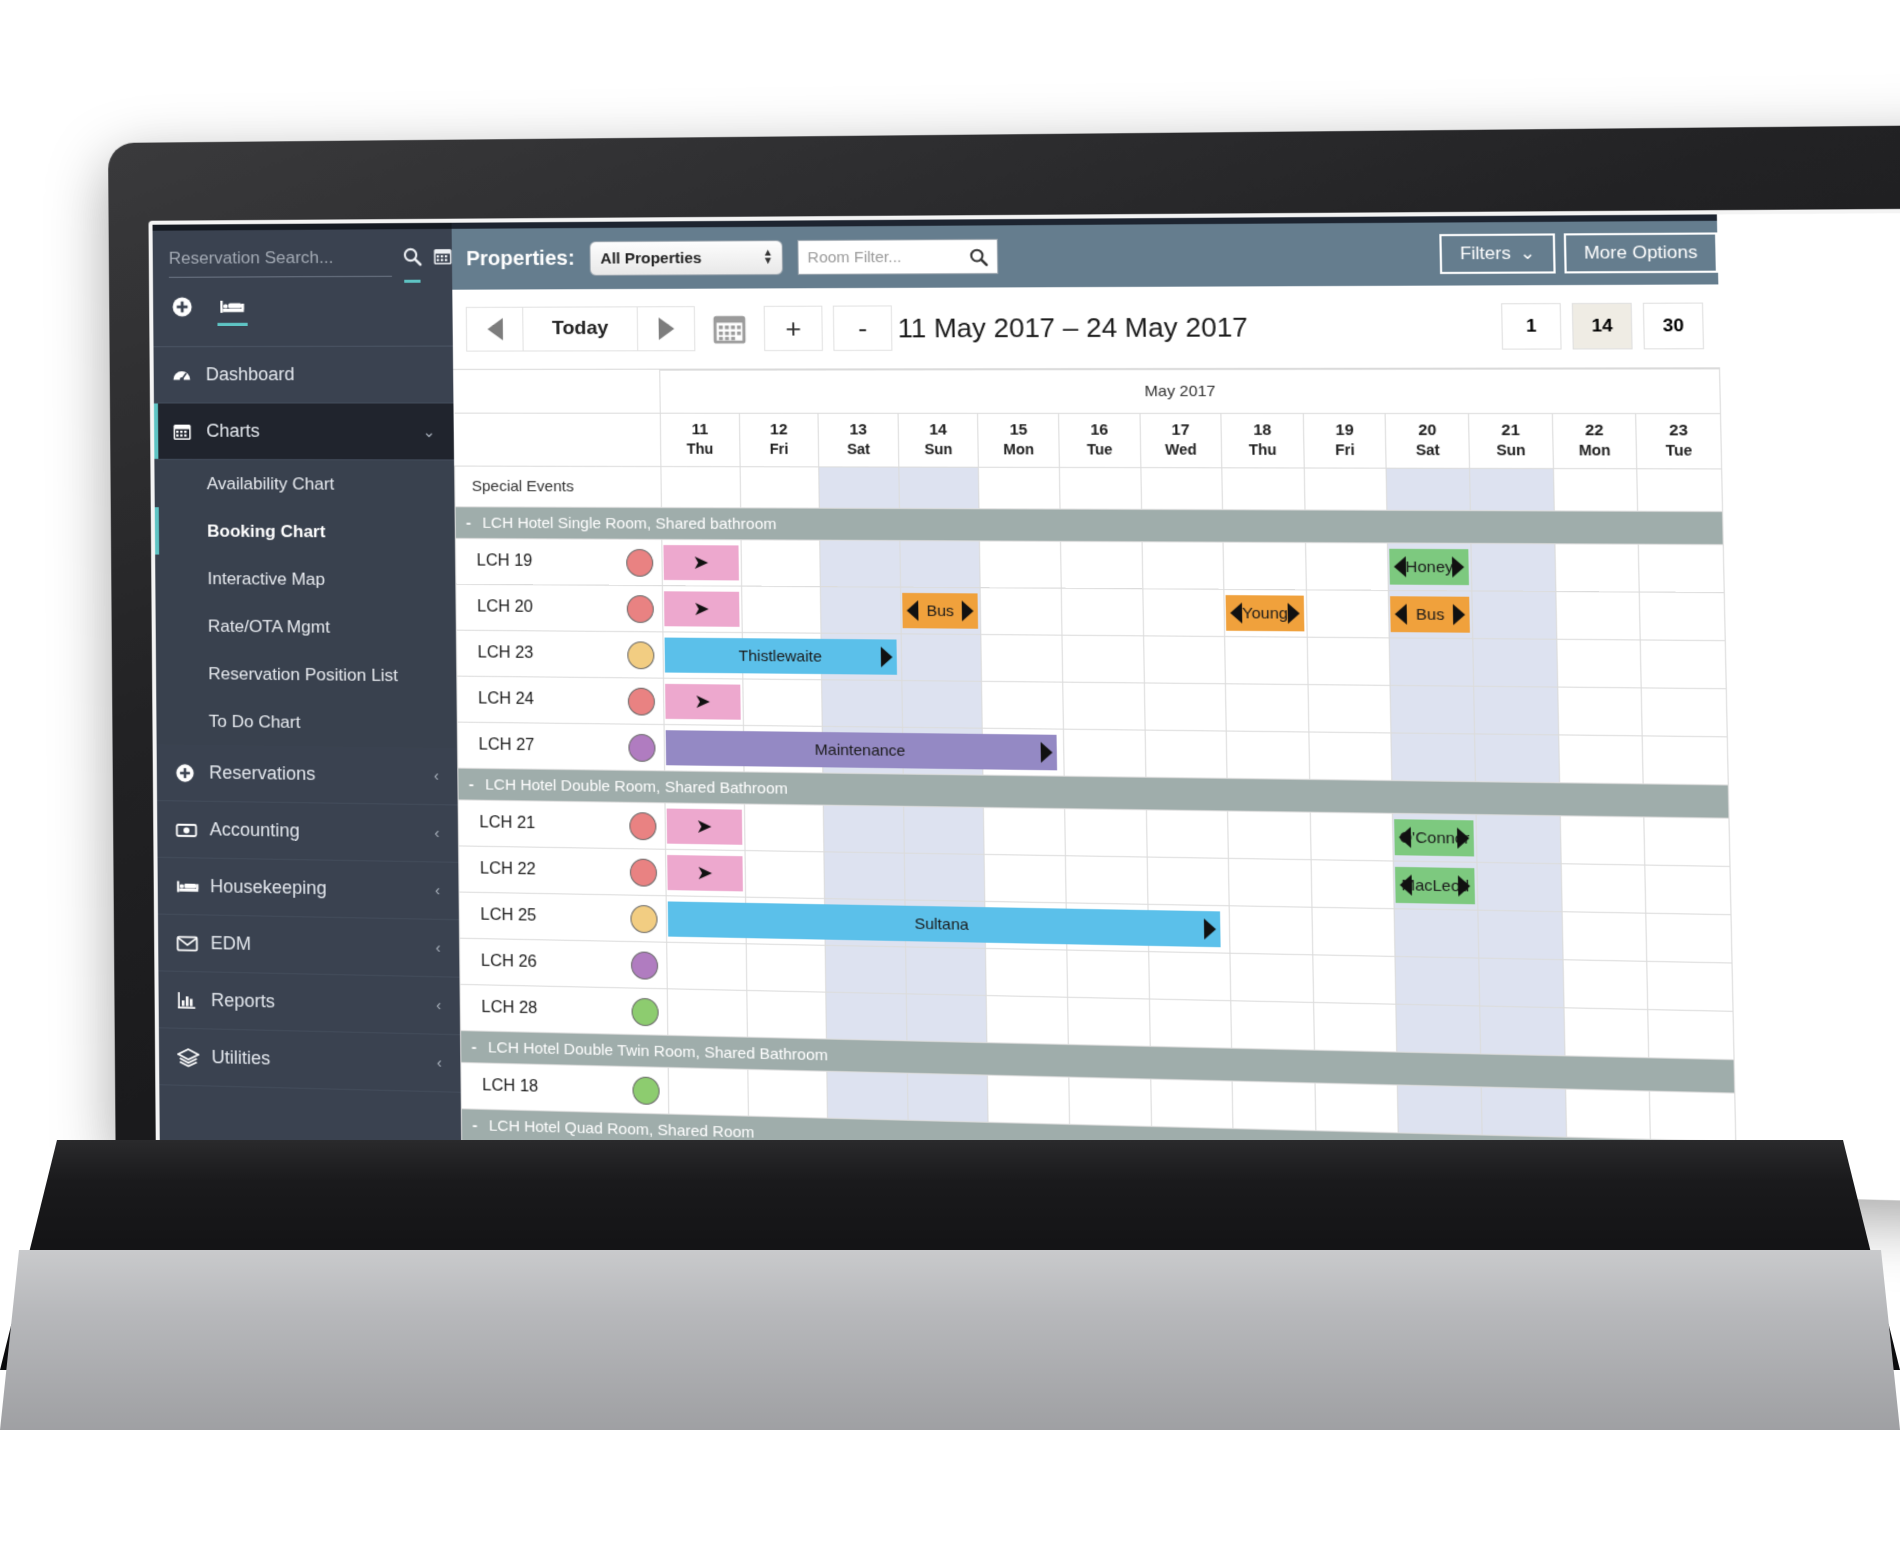 Image resolution: width=1900 pixels, height=1564 pixels. I want to click on zoom-out-button: -, so click(862, 328).